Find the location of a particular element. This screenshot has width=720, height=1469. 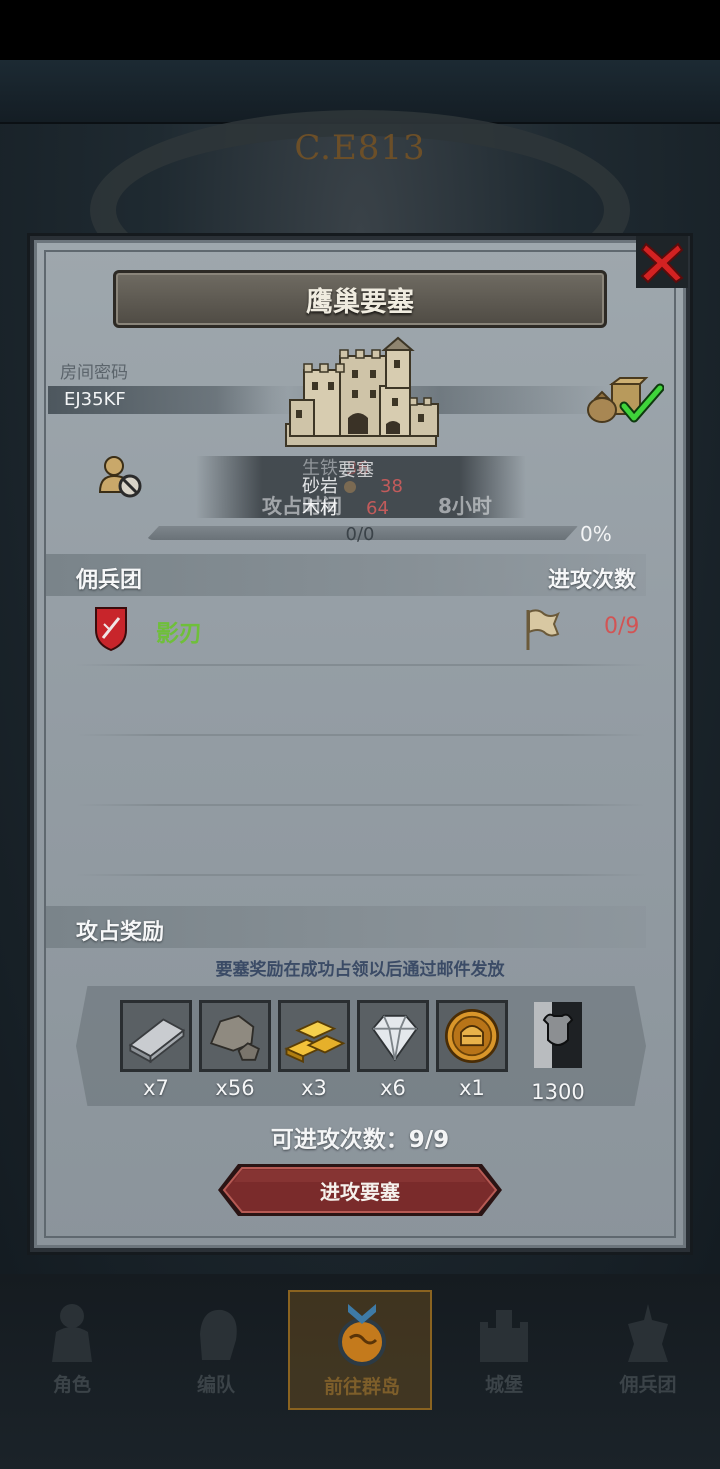

formation-icon is located at coordinates (218, 1334).